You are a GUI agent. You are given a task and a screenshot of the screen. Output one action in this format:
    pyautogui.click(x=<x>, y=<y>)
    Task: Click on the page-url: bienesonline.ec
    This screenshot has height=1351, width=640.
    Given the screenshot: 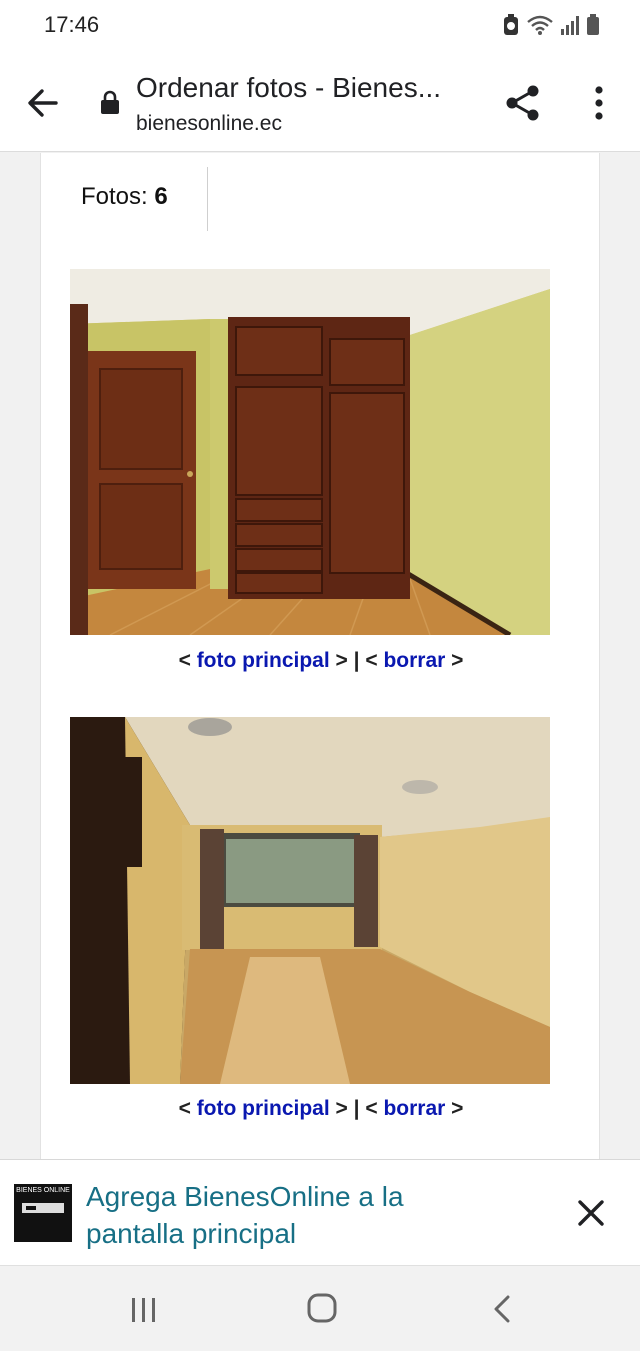 What is the action you would take?
    pyautogui.click(x=209, y=124)
    